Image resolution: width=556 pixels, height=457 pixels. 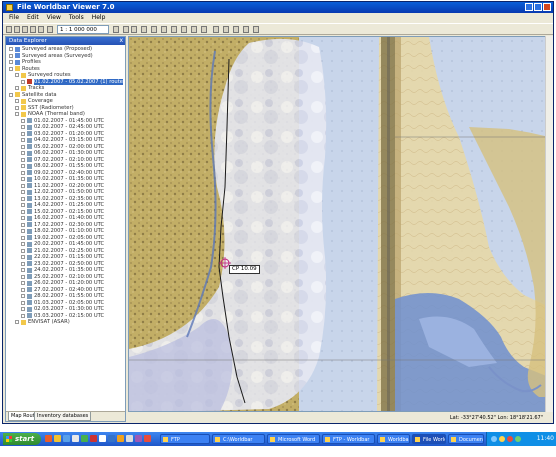 What do you see at coordinates (134, 29) in the screenshot?
I see `zoom-out-icon` at bounding box center [134, 29].